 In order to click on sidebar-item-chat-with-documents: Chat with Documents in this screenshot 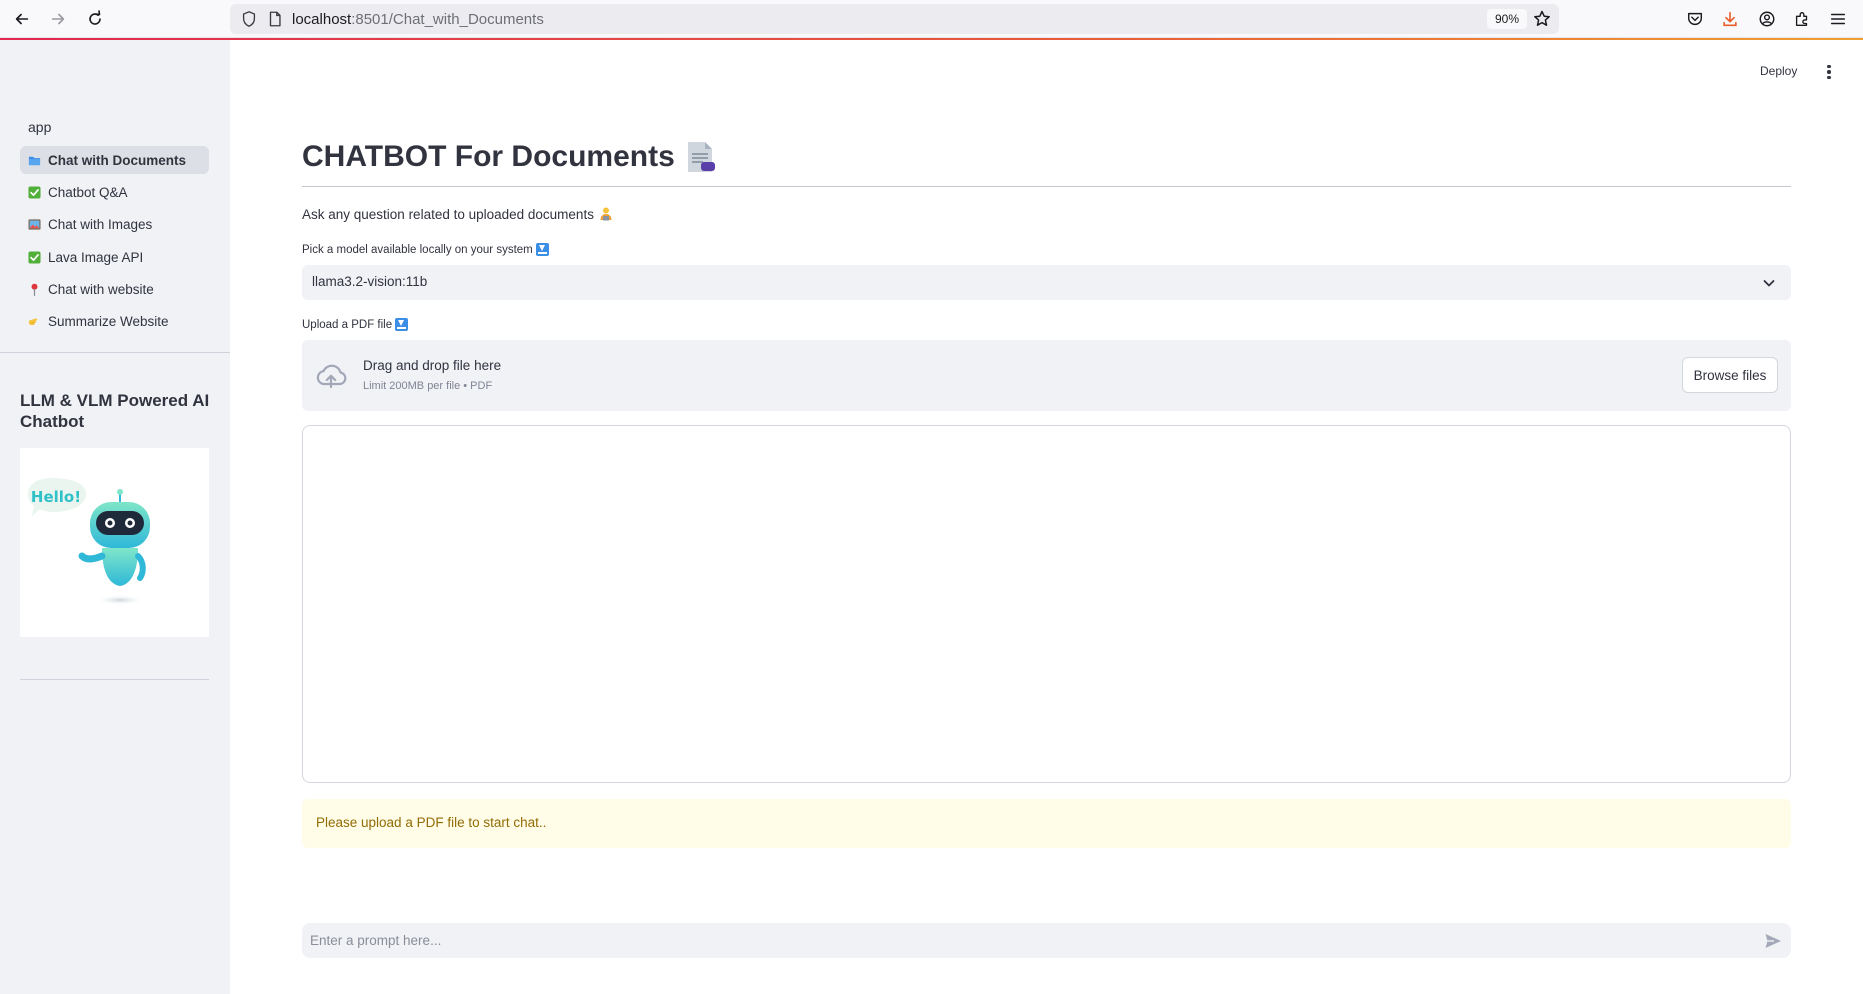, I will do `click(114, 160)`.